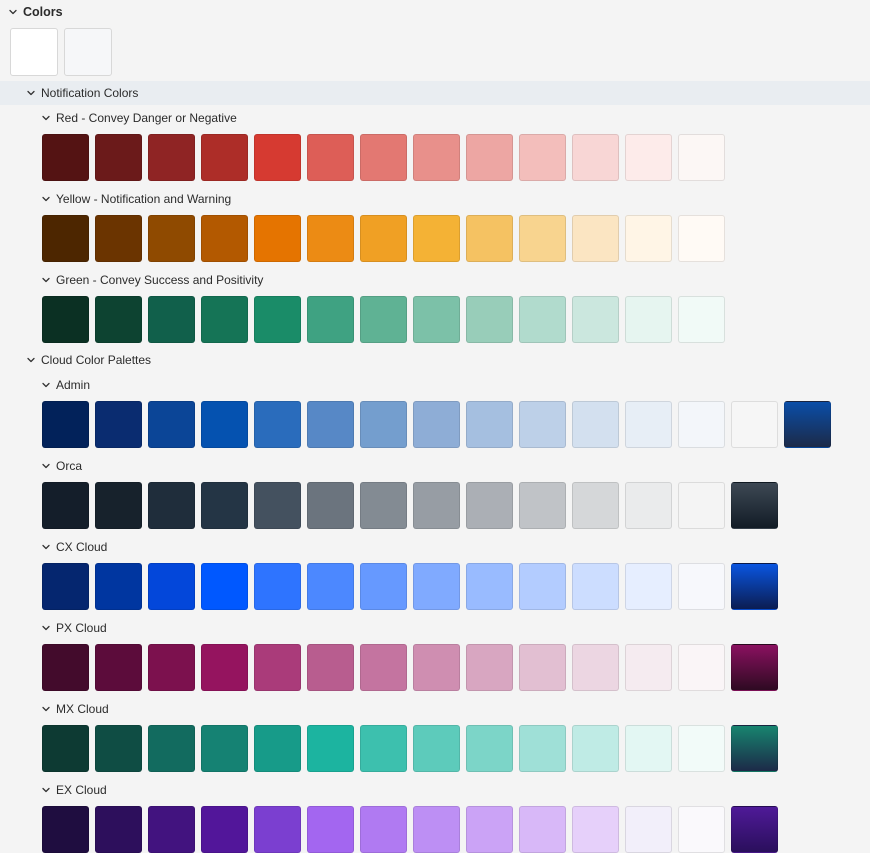 This screenshot has height=853, width=870. Describe the element at coordinates (35, 12) in the screenshot. I see `colors-section-header: Colors` at that location.